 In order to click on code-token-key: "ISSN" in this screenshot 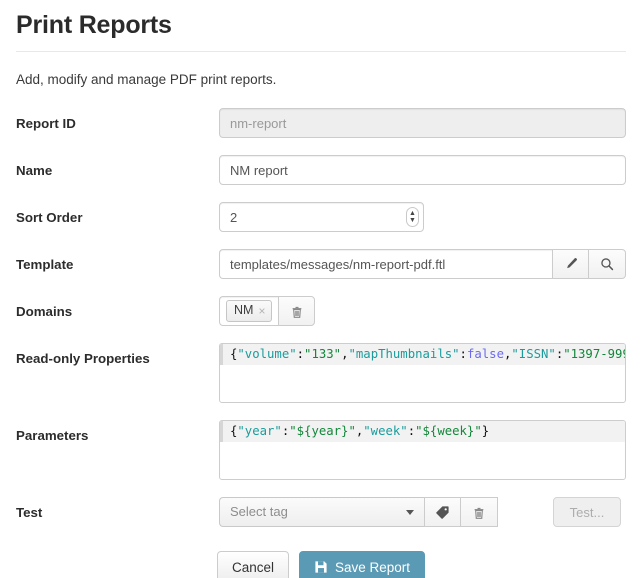, I will do `click(533, 354)`.